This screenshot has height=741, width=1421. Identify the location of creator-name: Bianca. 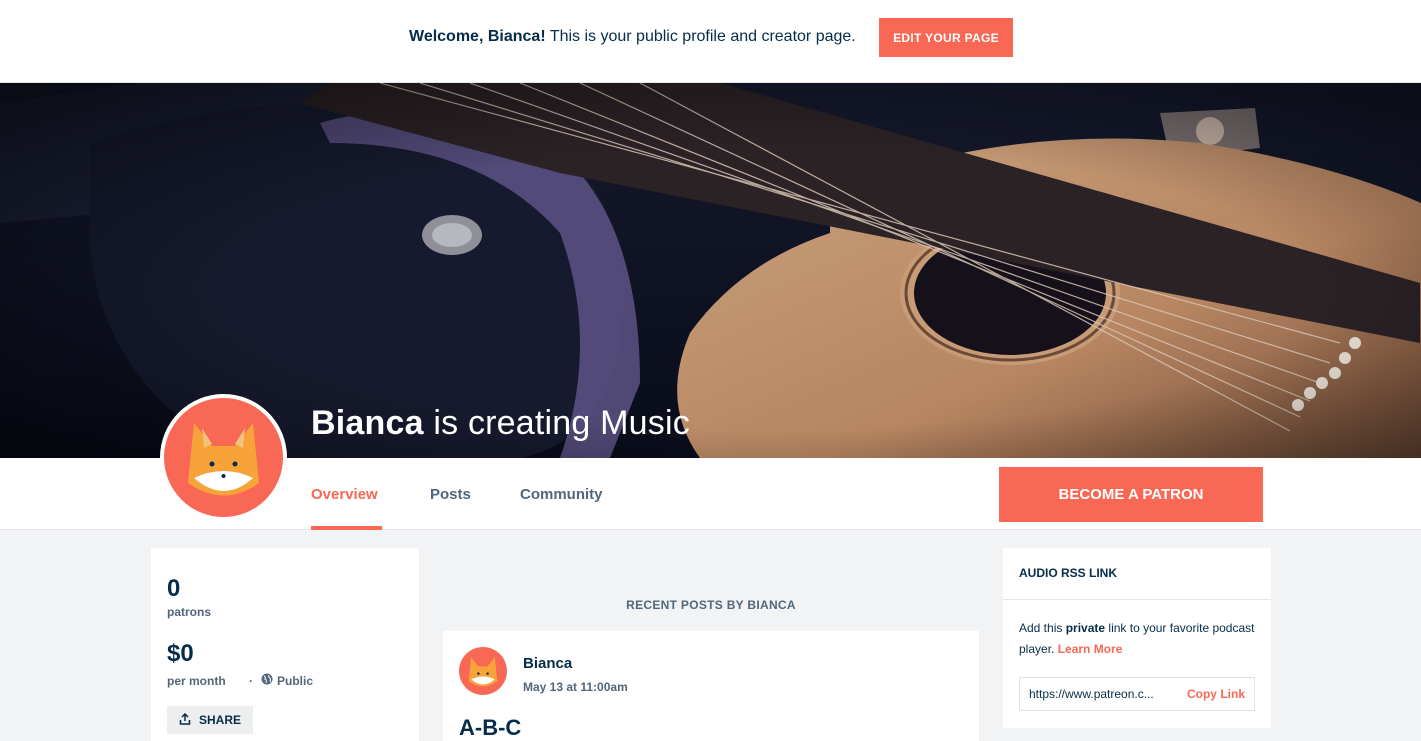
(367, 423).